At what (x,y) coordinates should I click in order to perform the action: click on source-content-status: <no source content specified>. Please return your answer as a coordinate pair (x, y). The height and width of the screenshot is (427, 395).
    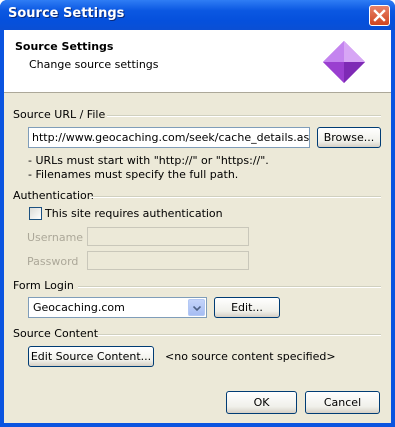
    Looking at the image, I should click on (250, 356).